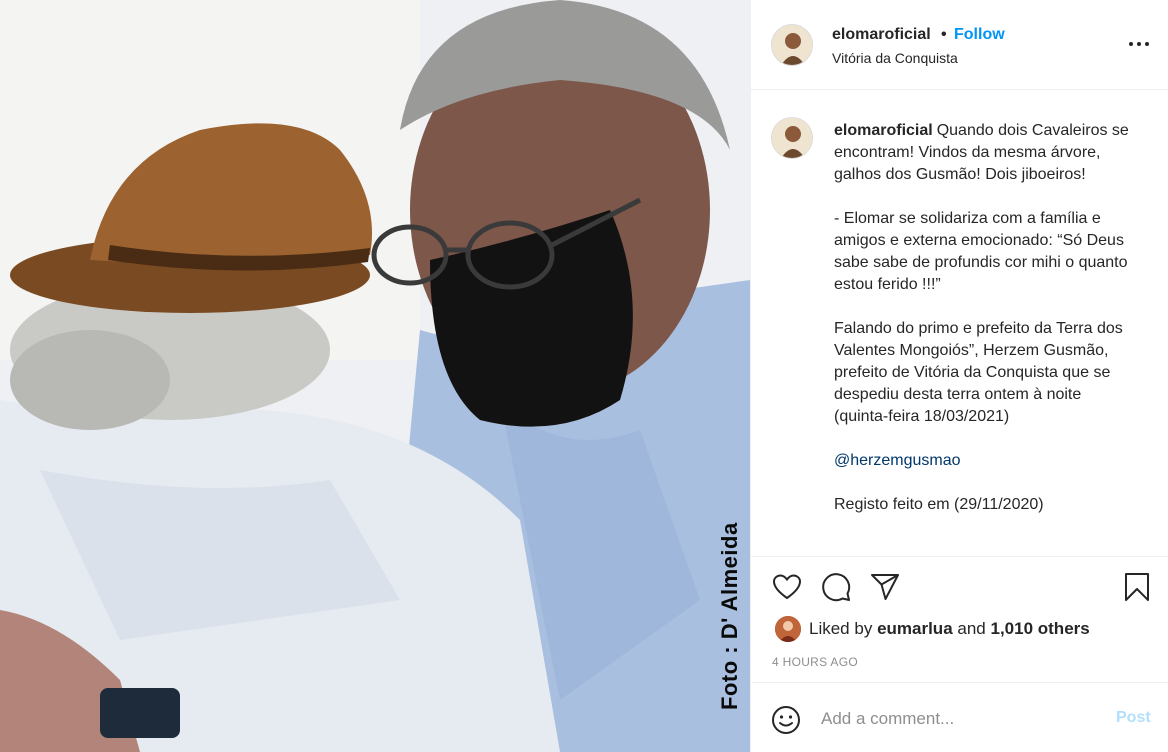  Describe the element at coordinates (786, 720) in the screenshot. I see `emoji-icon` at that location.